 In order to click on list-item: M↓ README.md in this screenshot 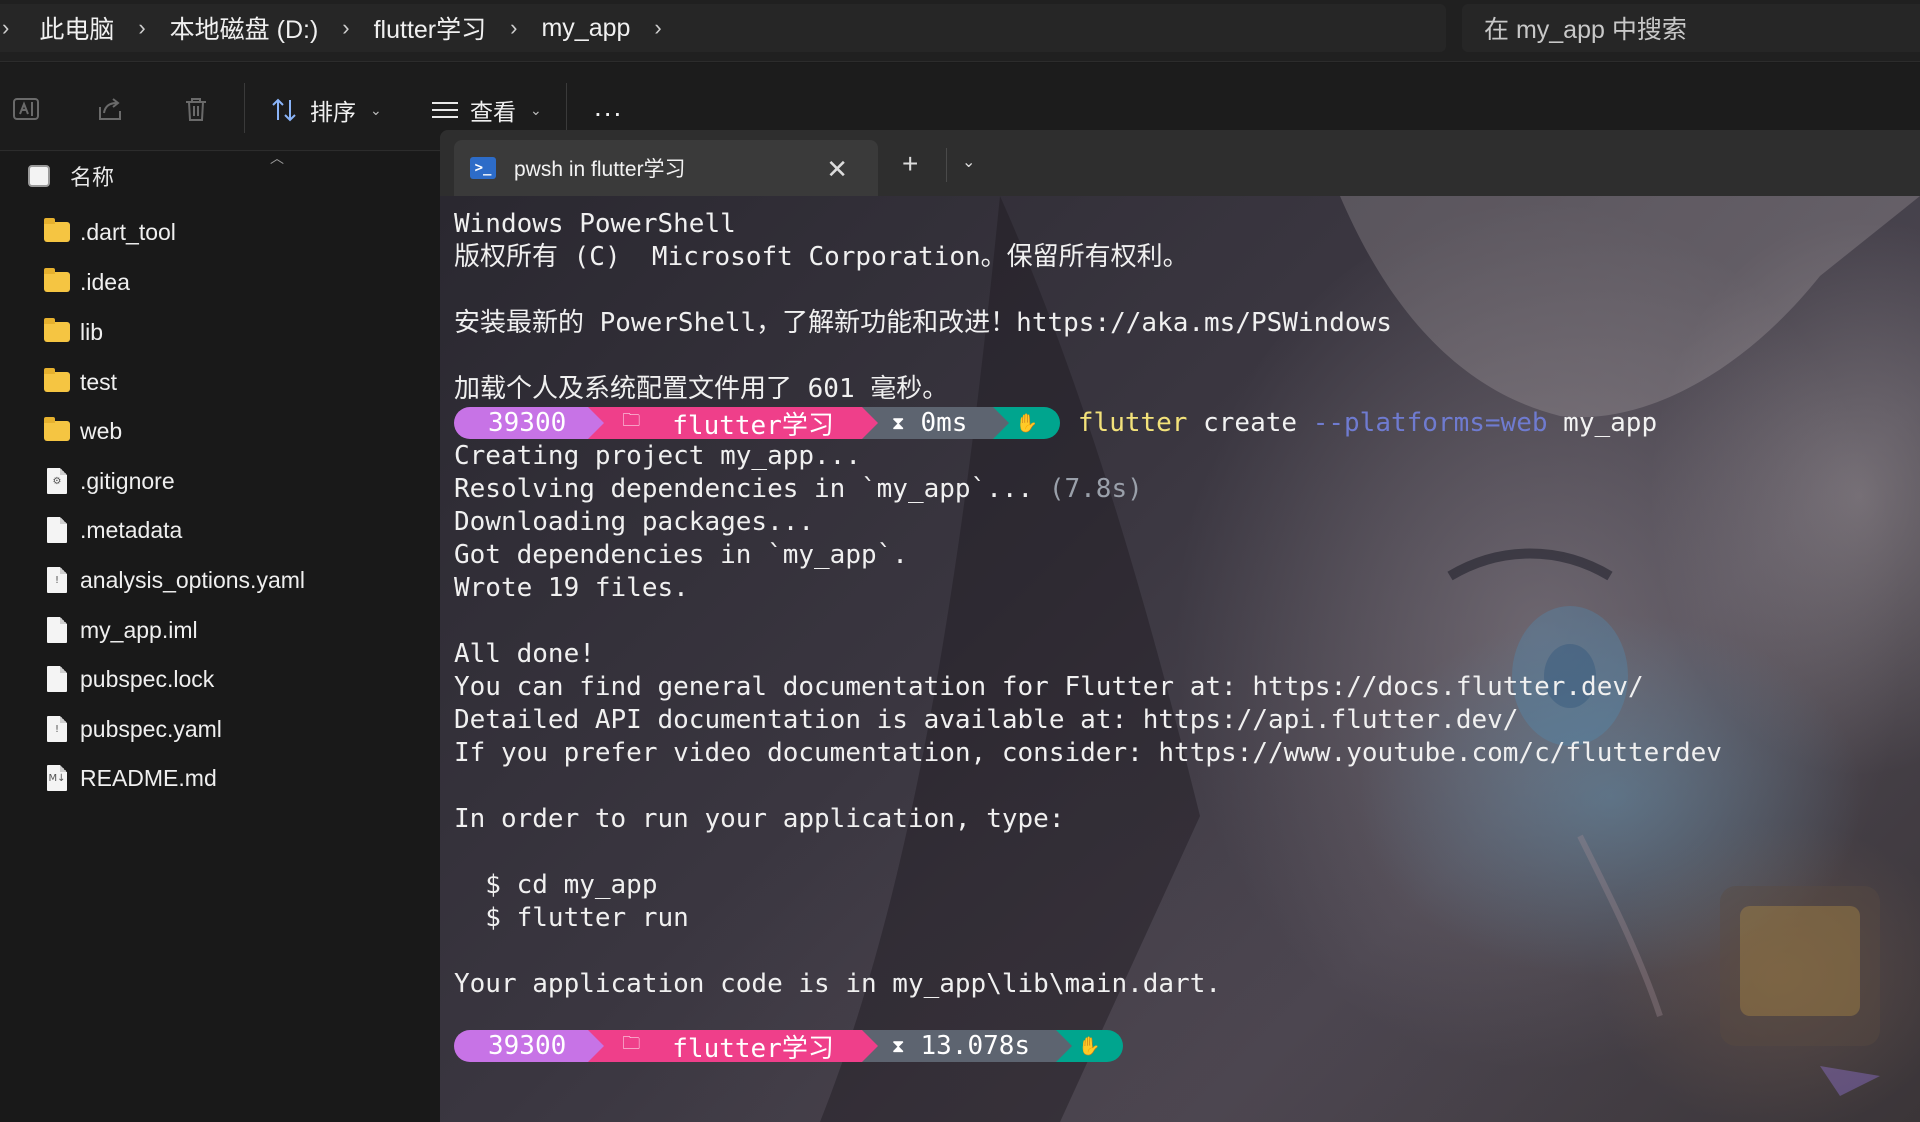, I will do `click(130, 778)`.